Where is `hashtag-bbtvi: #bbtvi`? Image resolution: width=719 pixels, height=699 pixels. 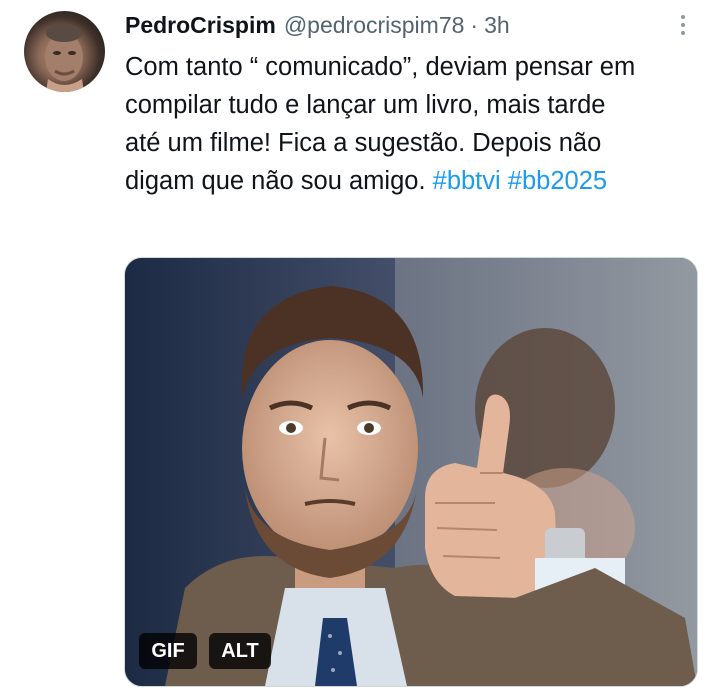 hashtag-bbtvi: #bbtvi is located at coordinates (467, 181).